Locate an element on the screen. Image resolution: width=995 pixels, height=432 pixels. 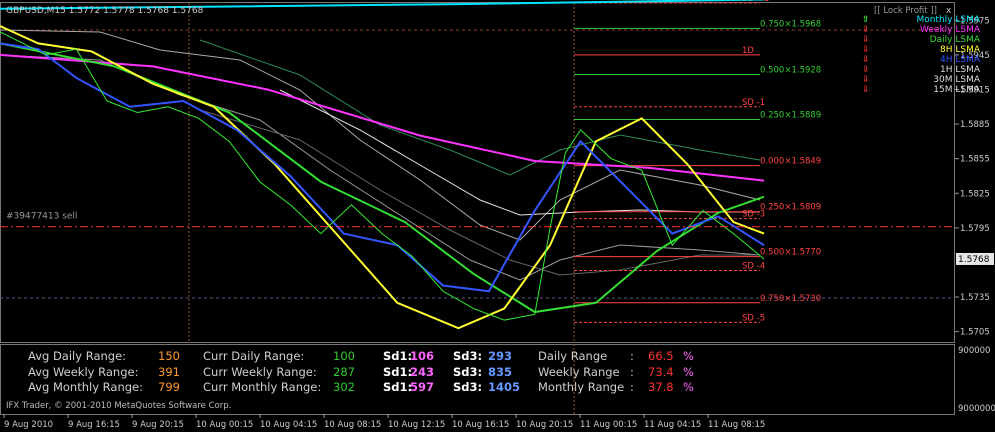
legend-label: Weekly LSMA is located at coordinates (950, 30).